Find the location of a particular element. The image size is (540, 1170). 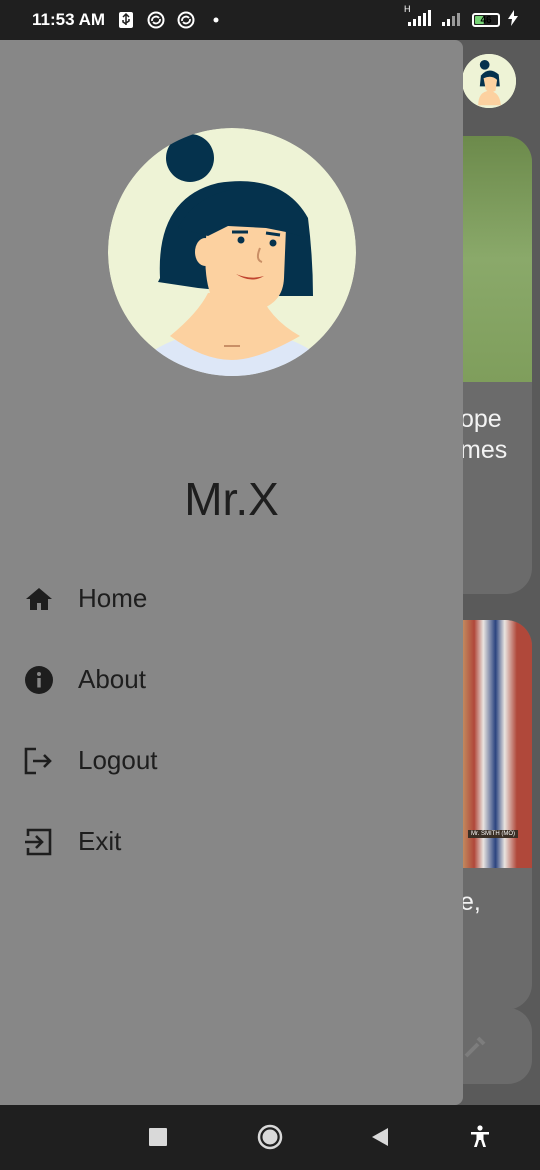

back-button is located at coordinates (380, 1137).